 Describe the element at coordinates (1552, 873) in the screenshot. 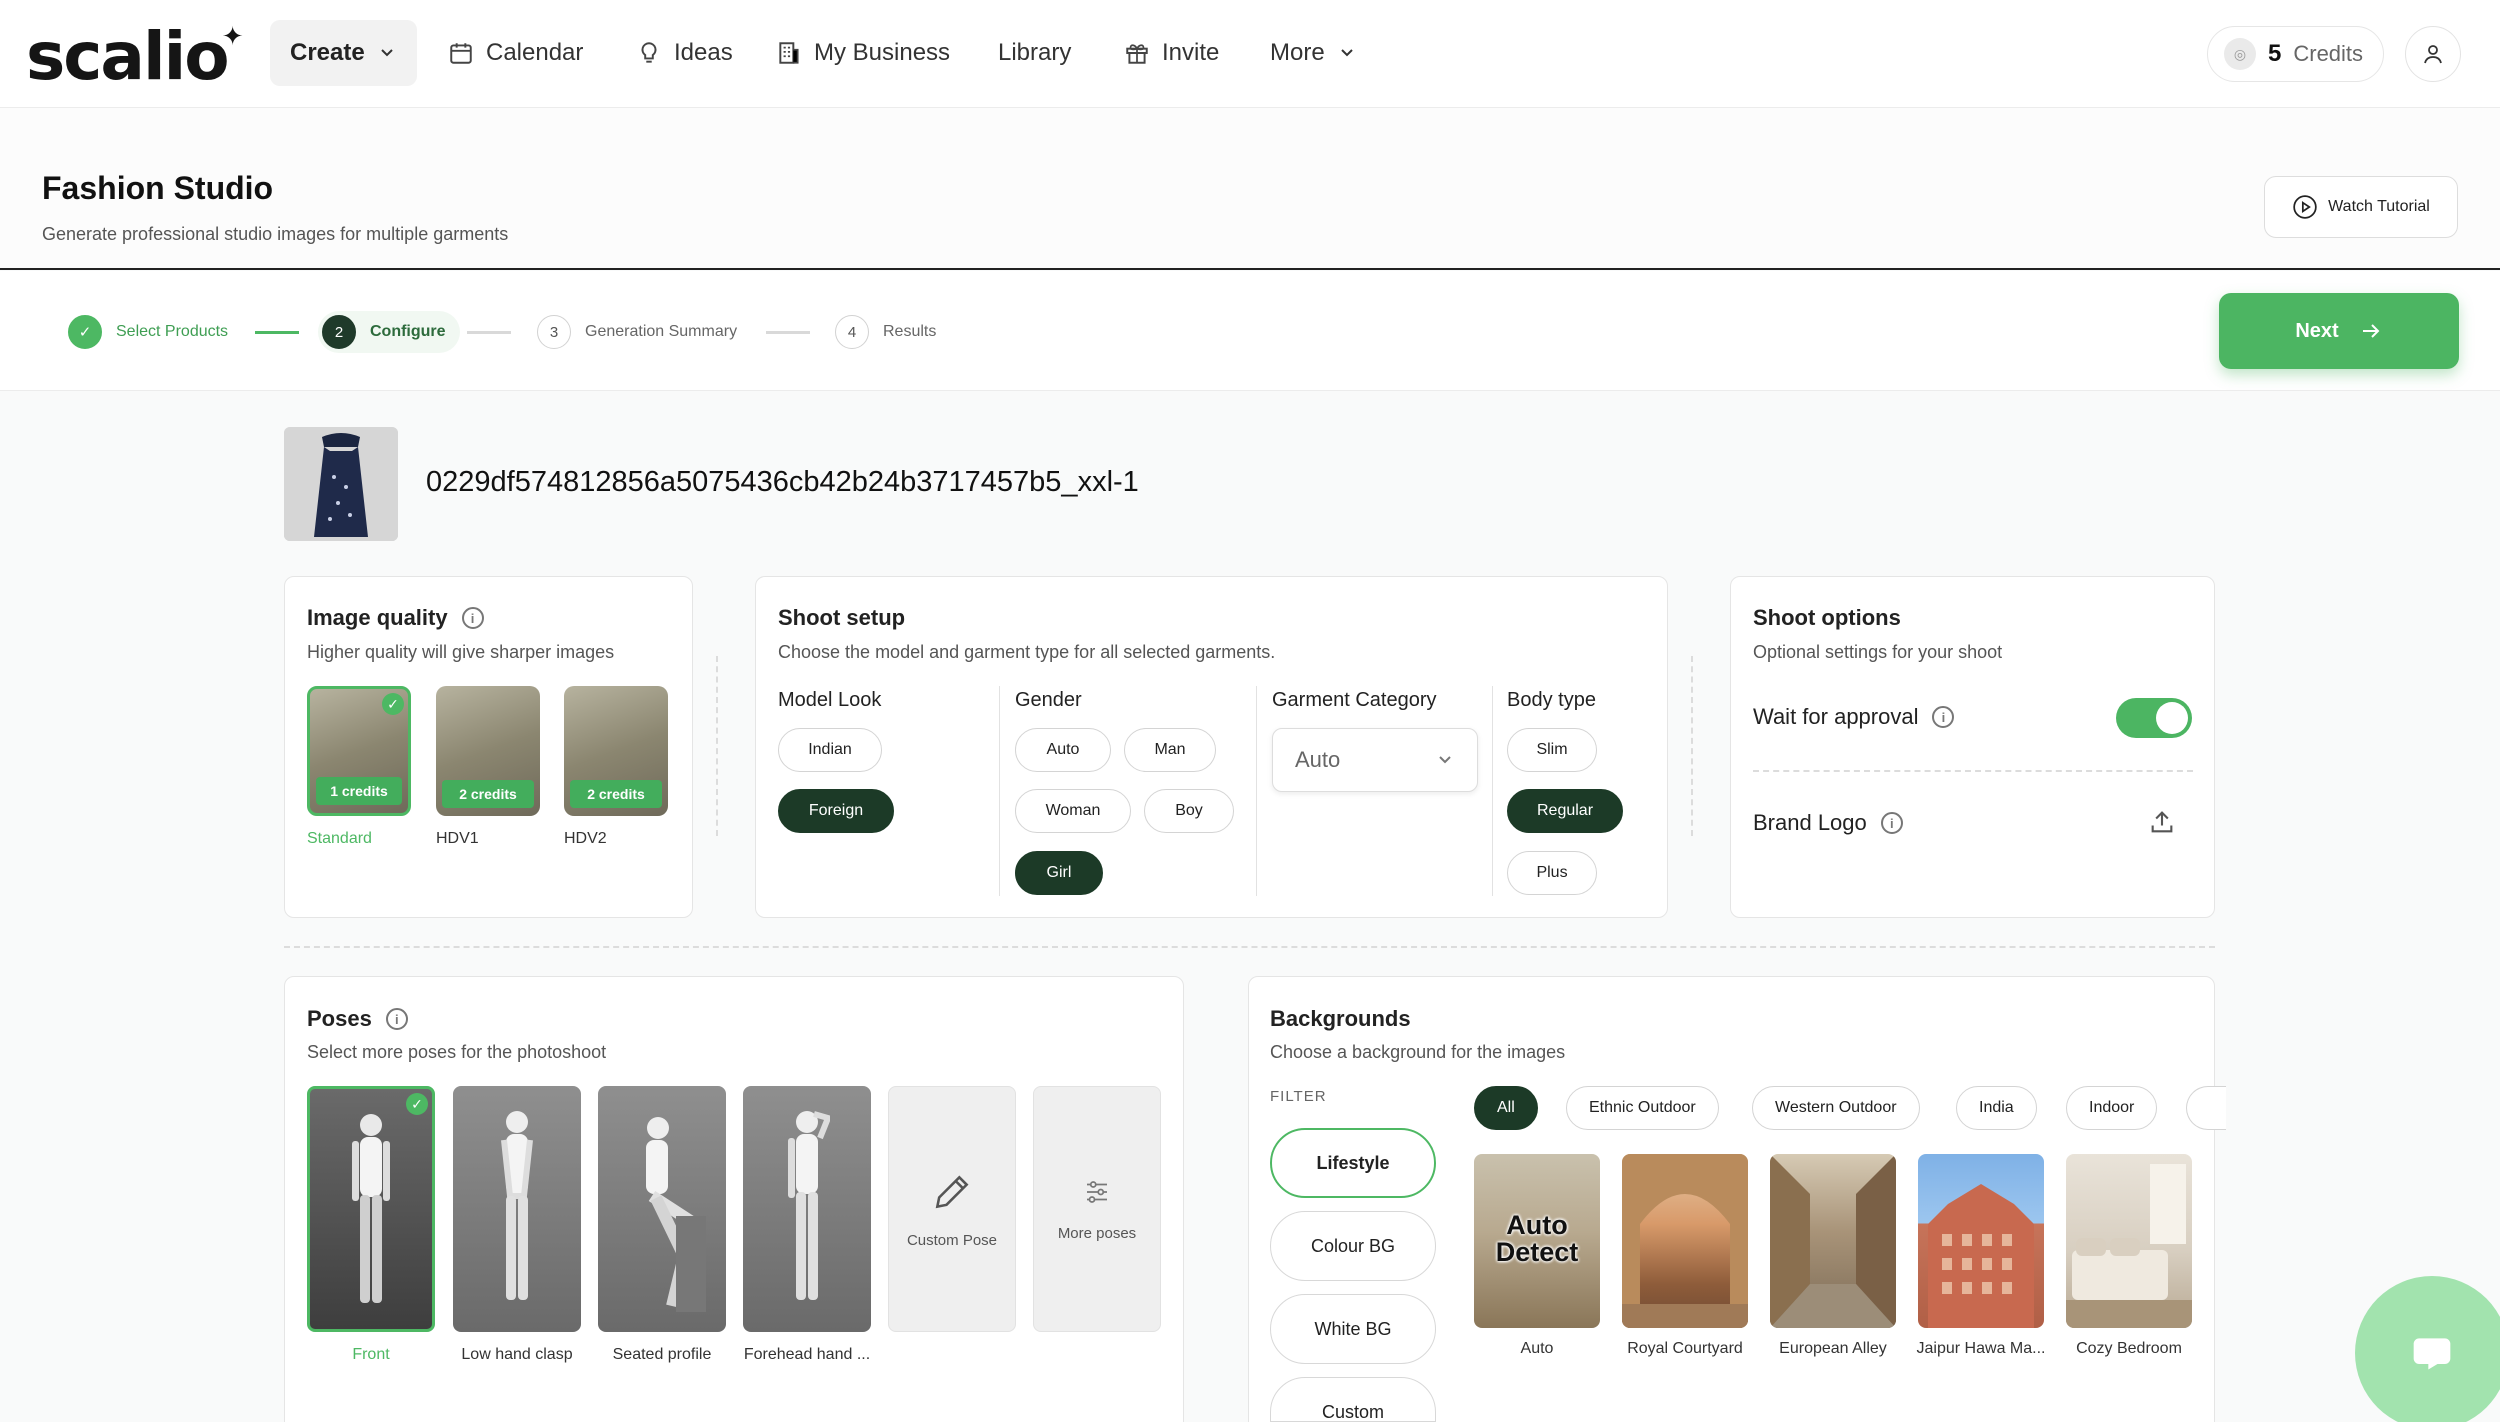

I see `body-type-plus: Plus` at that location.